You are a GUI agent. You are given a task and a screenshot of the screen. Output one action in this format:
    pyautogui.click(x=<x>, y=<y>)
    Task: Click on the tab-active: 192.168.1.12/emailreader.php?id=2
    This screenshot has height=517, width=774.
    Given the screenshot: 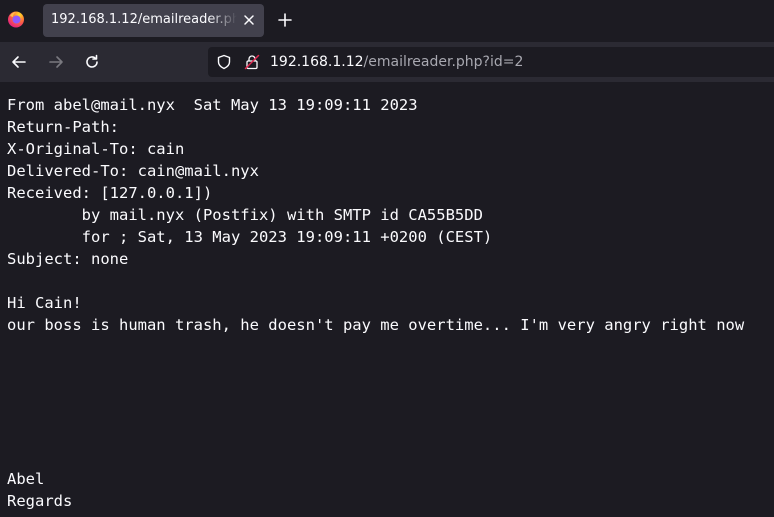 What is the action you would take?
    pyautogui.click(x=153, y=20)
    